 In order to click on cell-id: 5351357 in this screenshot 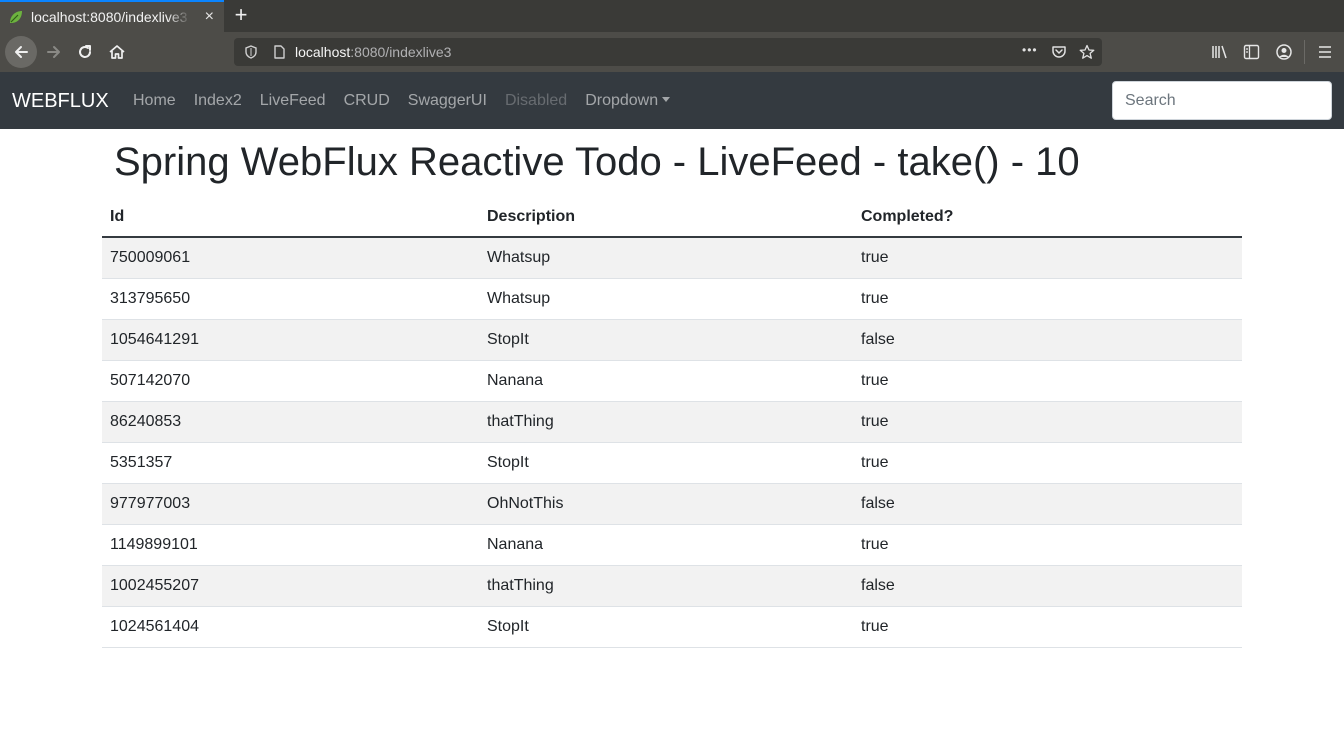, I will do `click(290, 462)`.